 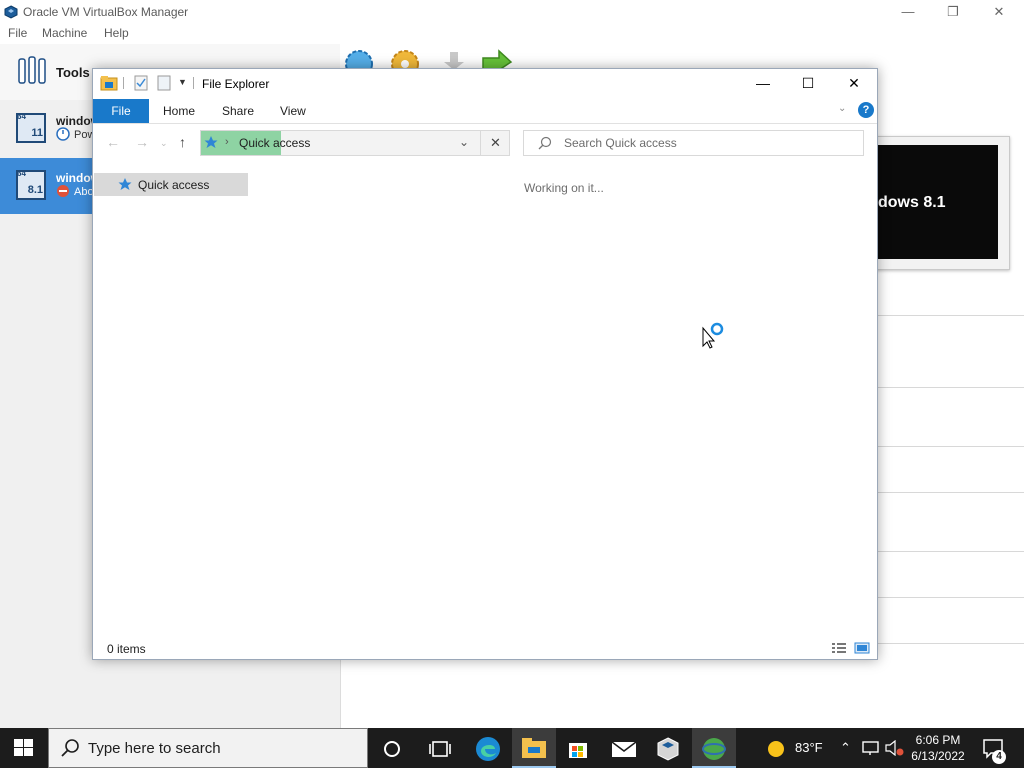 I want to click on breadcrumb-chevron-icon: ›, so click(x=227, y=142).